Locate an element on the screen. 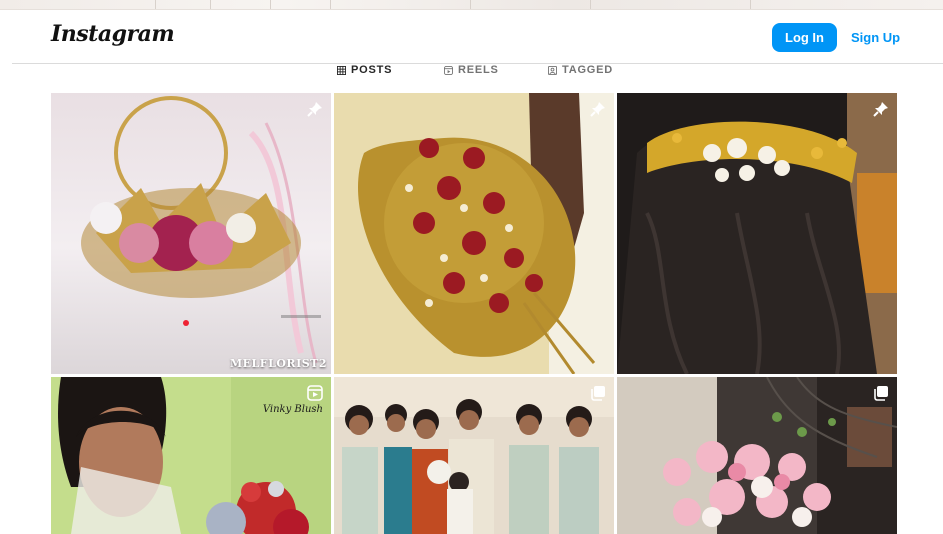 The width and height of the screenshot is (943, 534). post-watermark: Vinky Blush is located at coordinates (292, 409).